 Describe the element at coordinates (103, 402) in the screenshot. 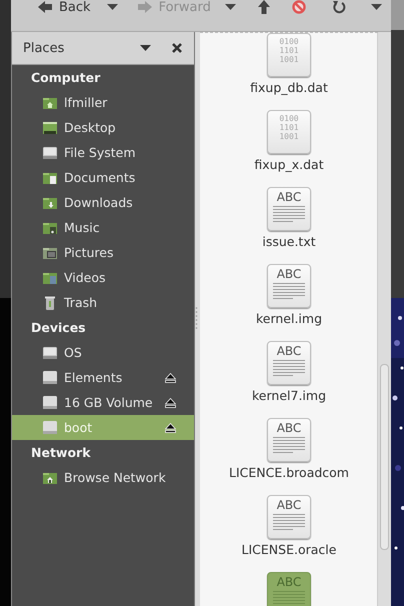

I see `sidebar-item: 16 GB Volume` at that location.